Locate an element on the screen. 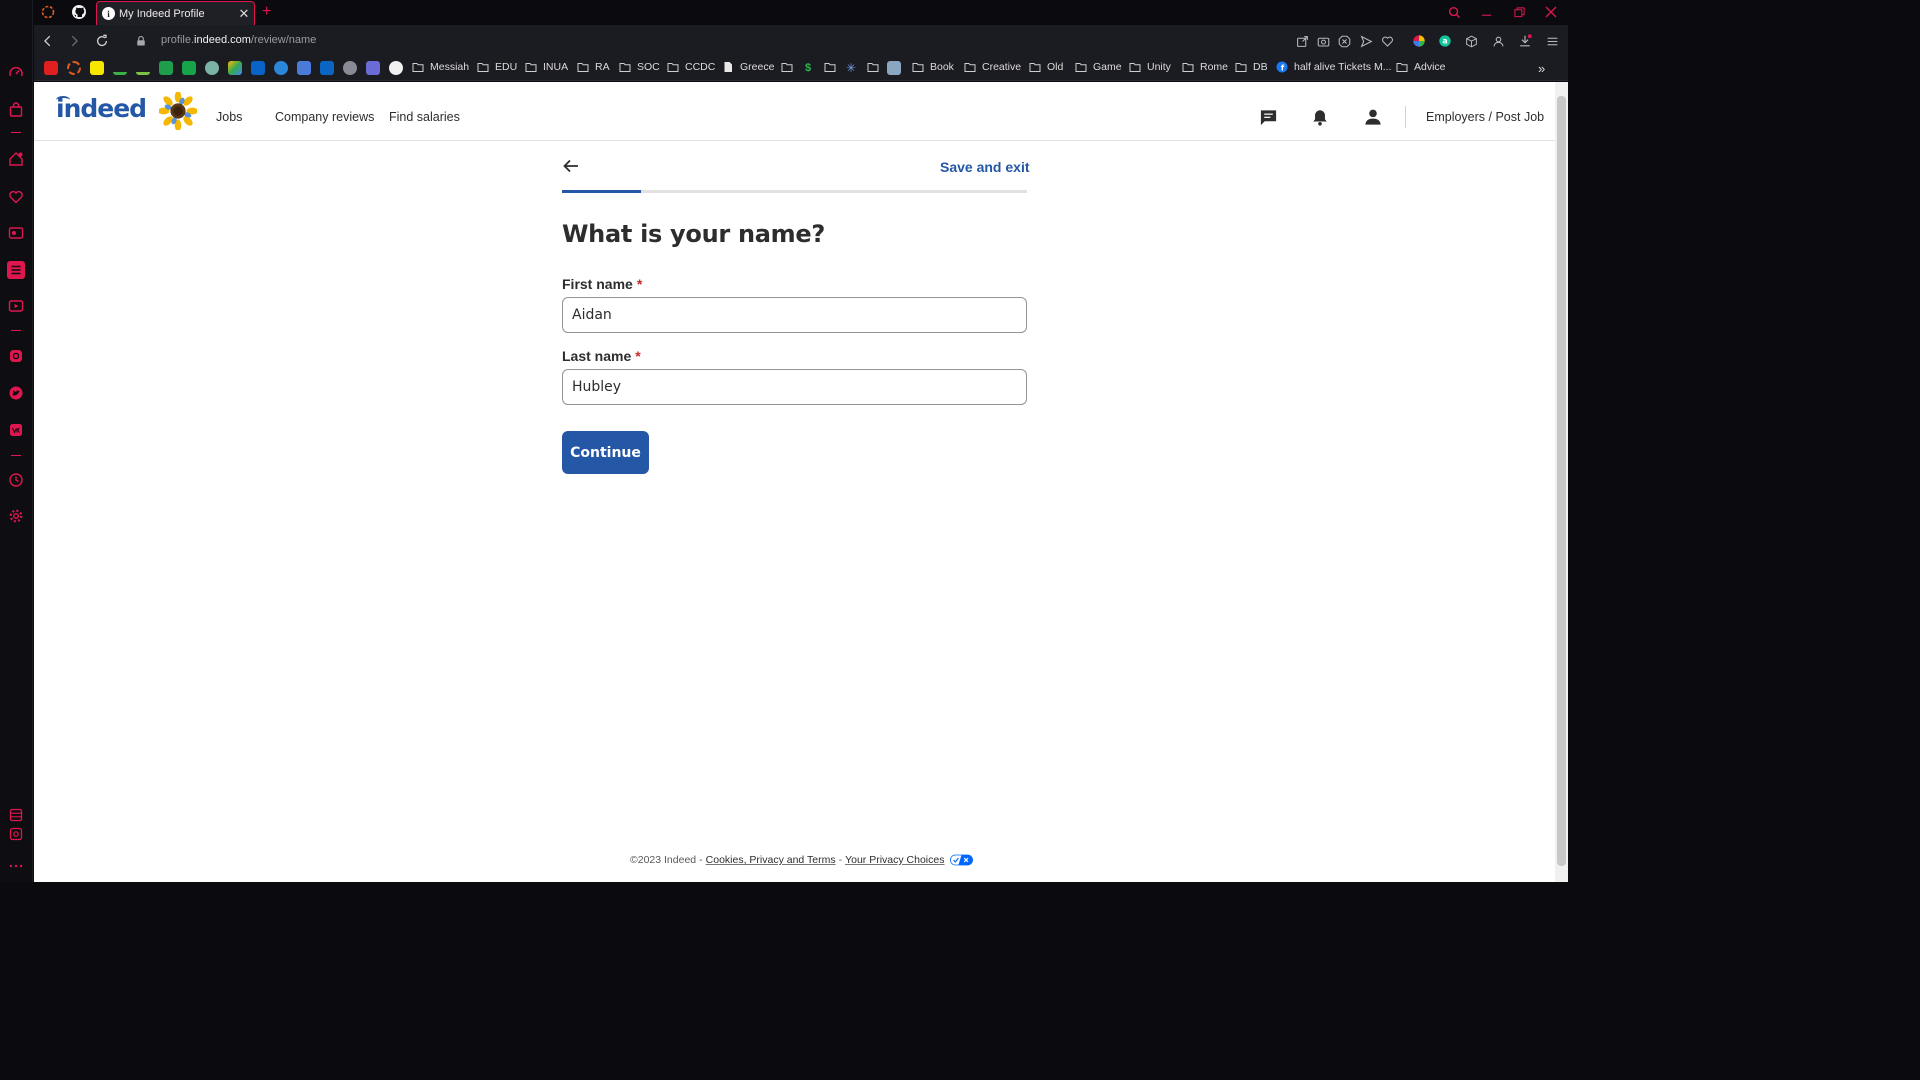 The width and height of the screenshot is (1920, 1080). page-scrollbar is located at coordinates (1561, 482).